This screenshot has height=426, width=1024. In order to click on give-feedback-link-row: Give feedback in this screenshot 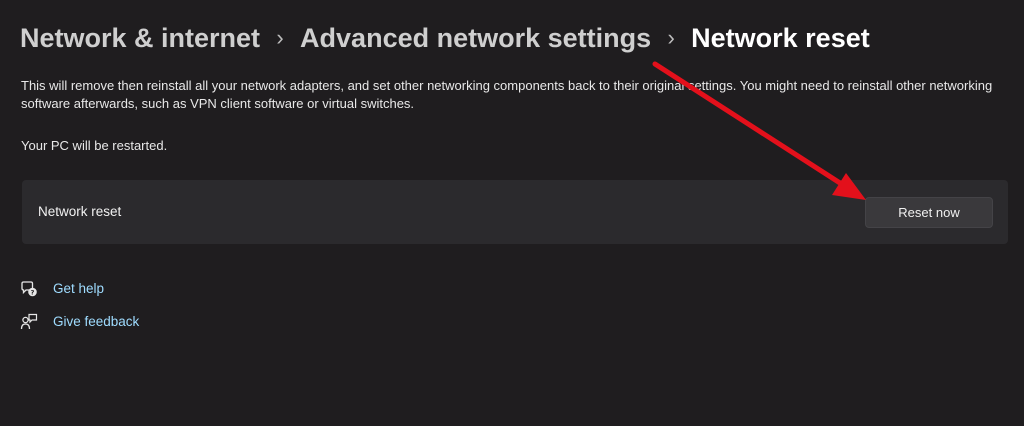, I will do `click(79, 322)`.